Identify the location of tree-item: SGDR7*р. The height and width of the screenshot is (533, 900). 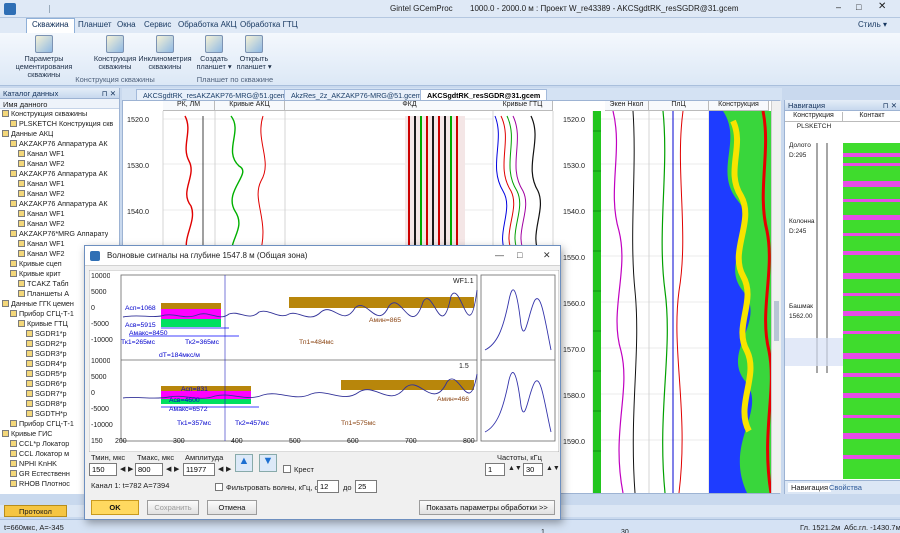
(46, 394).